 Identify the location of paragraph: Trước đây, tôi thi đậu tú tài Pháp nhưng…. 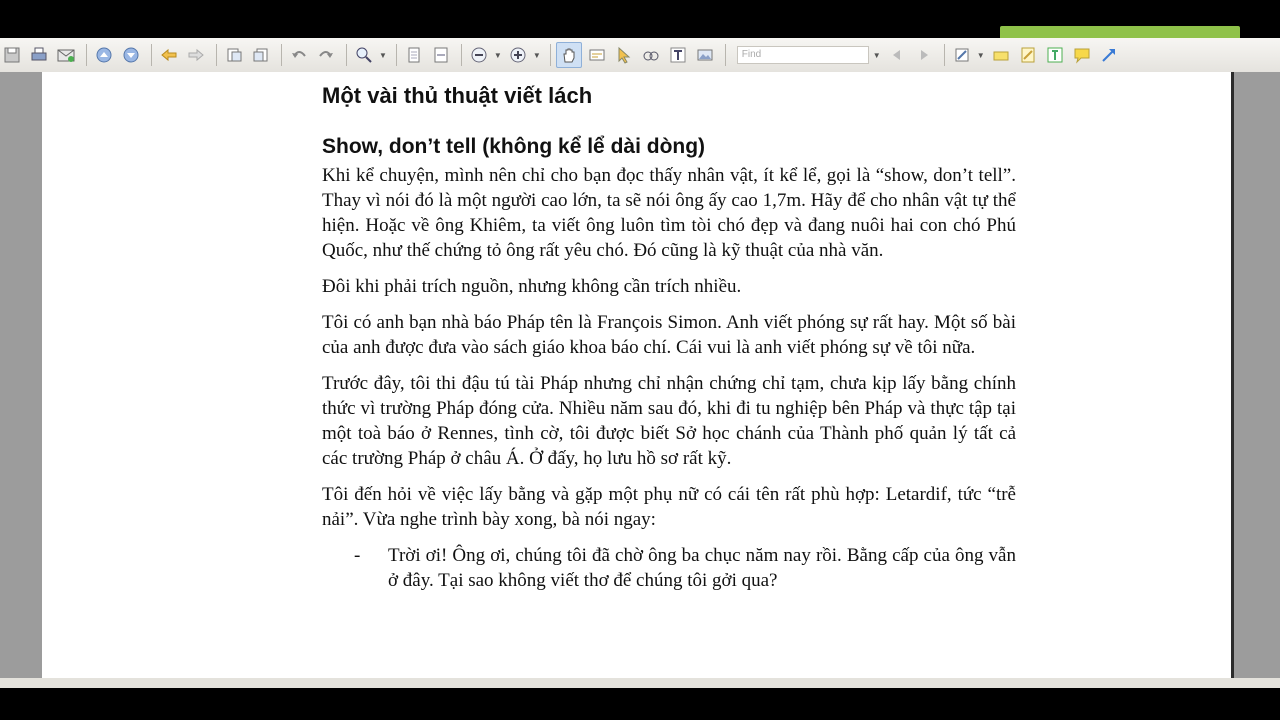
(669, 421).